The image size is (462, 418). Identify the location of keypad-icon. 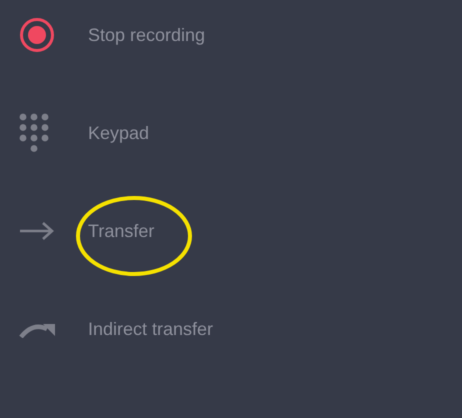
(34, 133).